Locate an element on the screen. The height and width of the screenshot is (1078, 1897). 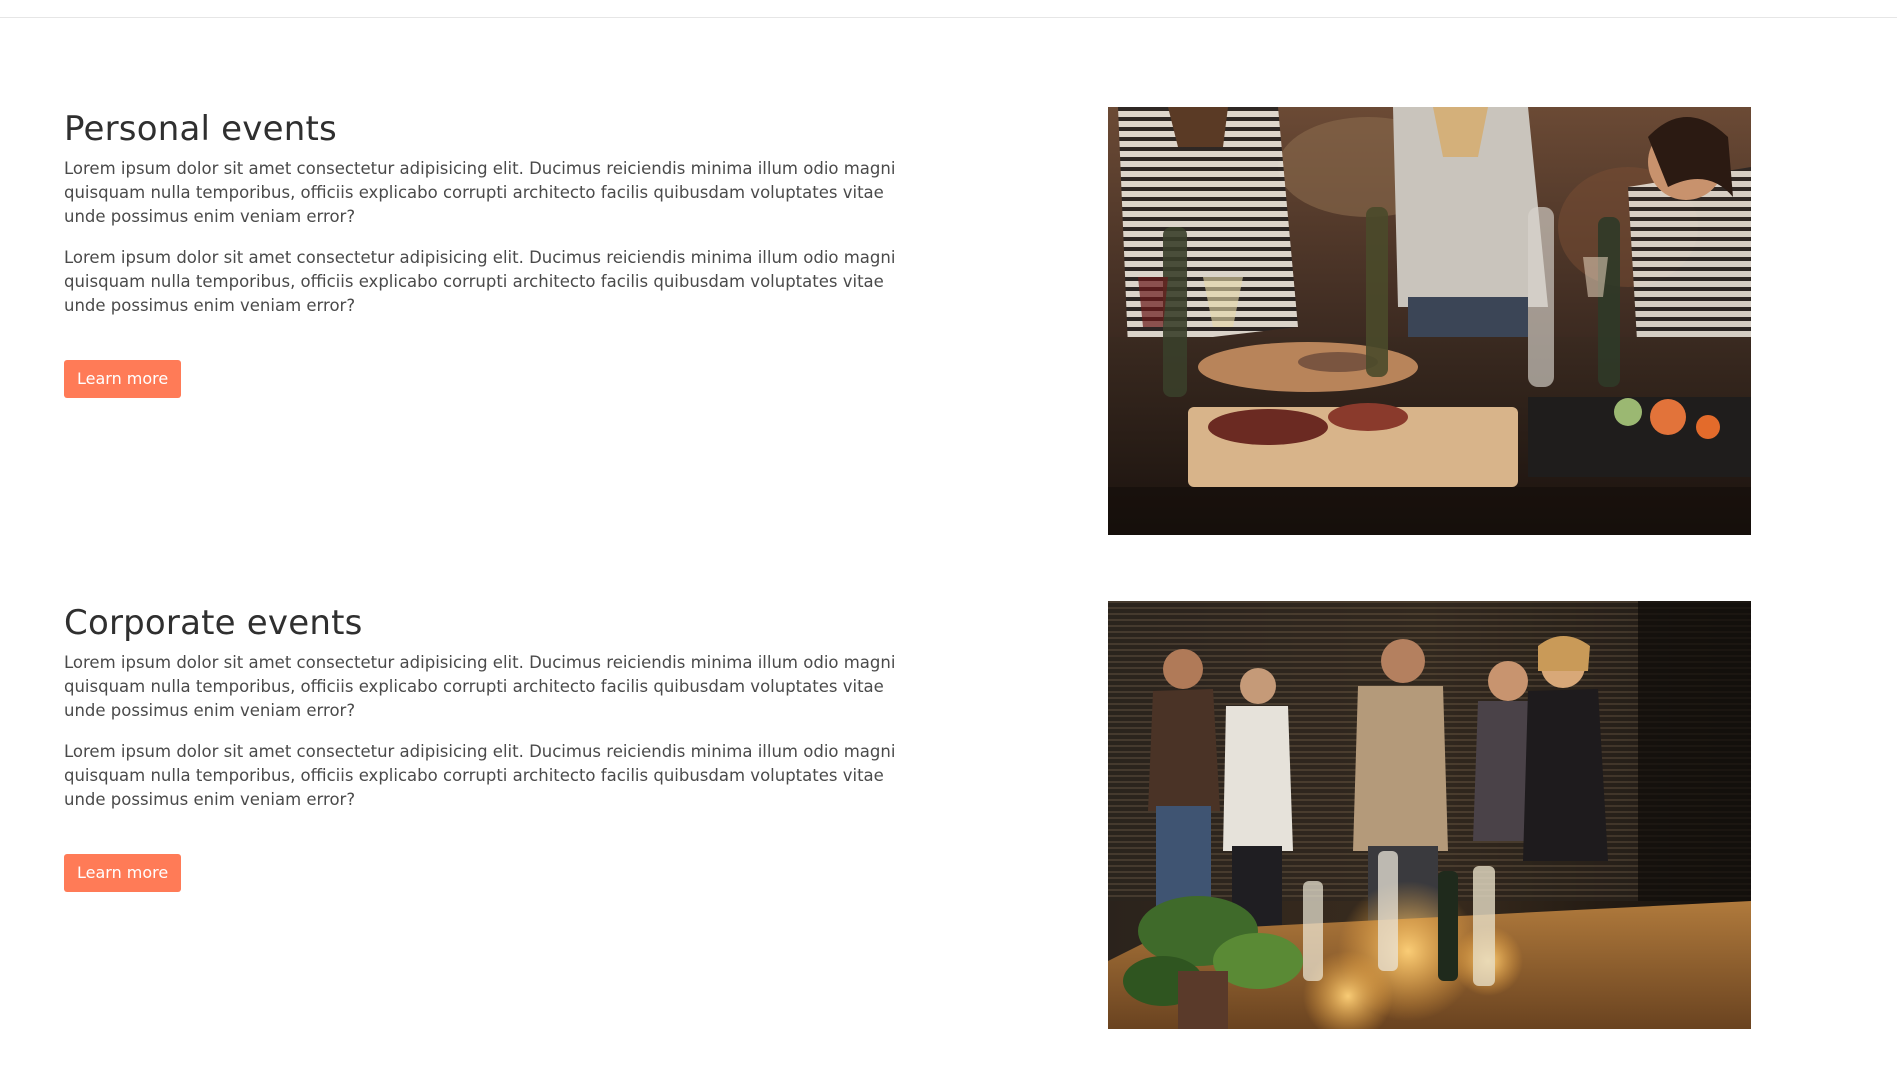
header-divider is located at coordinates (948, 17).